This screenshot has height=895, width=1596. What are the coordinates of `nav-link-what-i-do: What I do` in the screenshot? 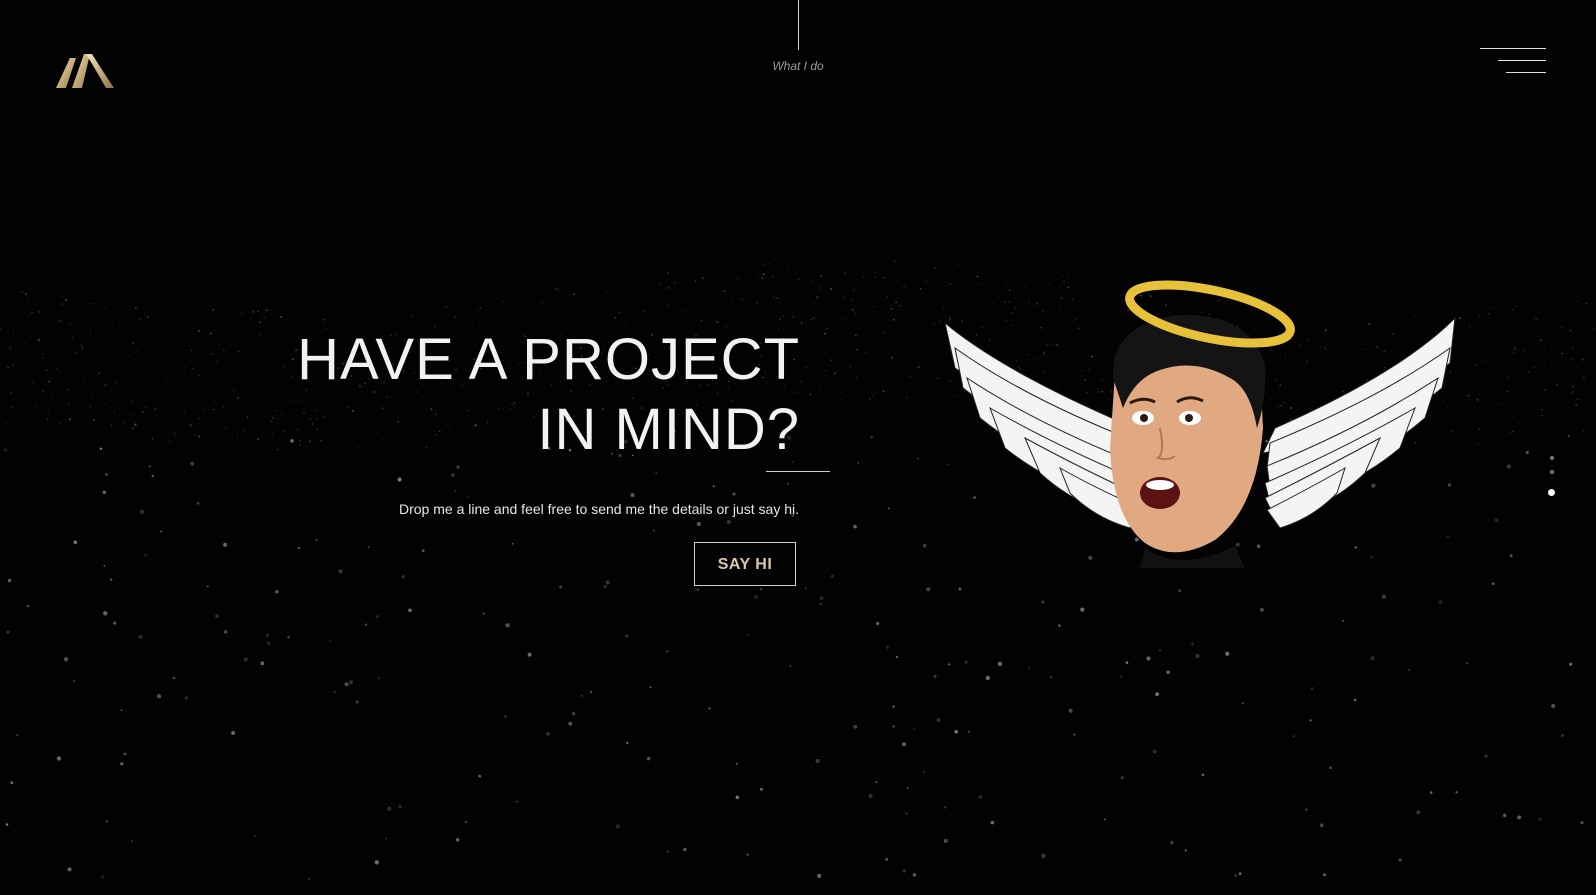 It's located at (798, 66).